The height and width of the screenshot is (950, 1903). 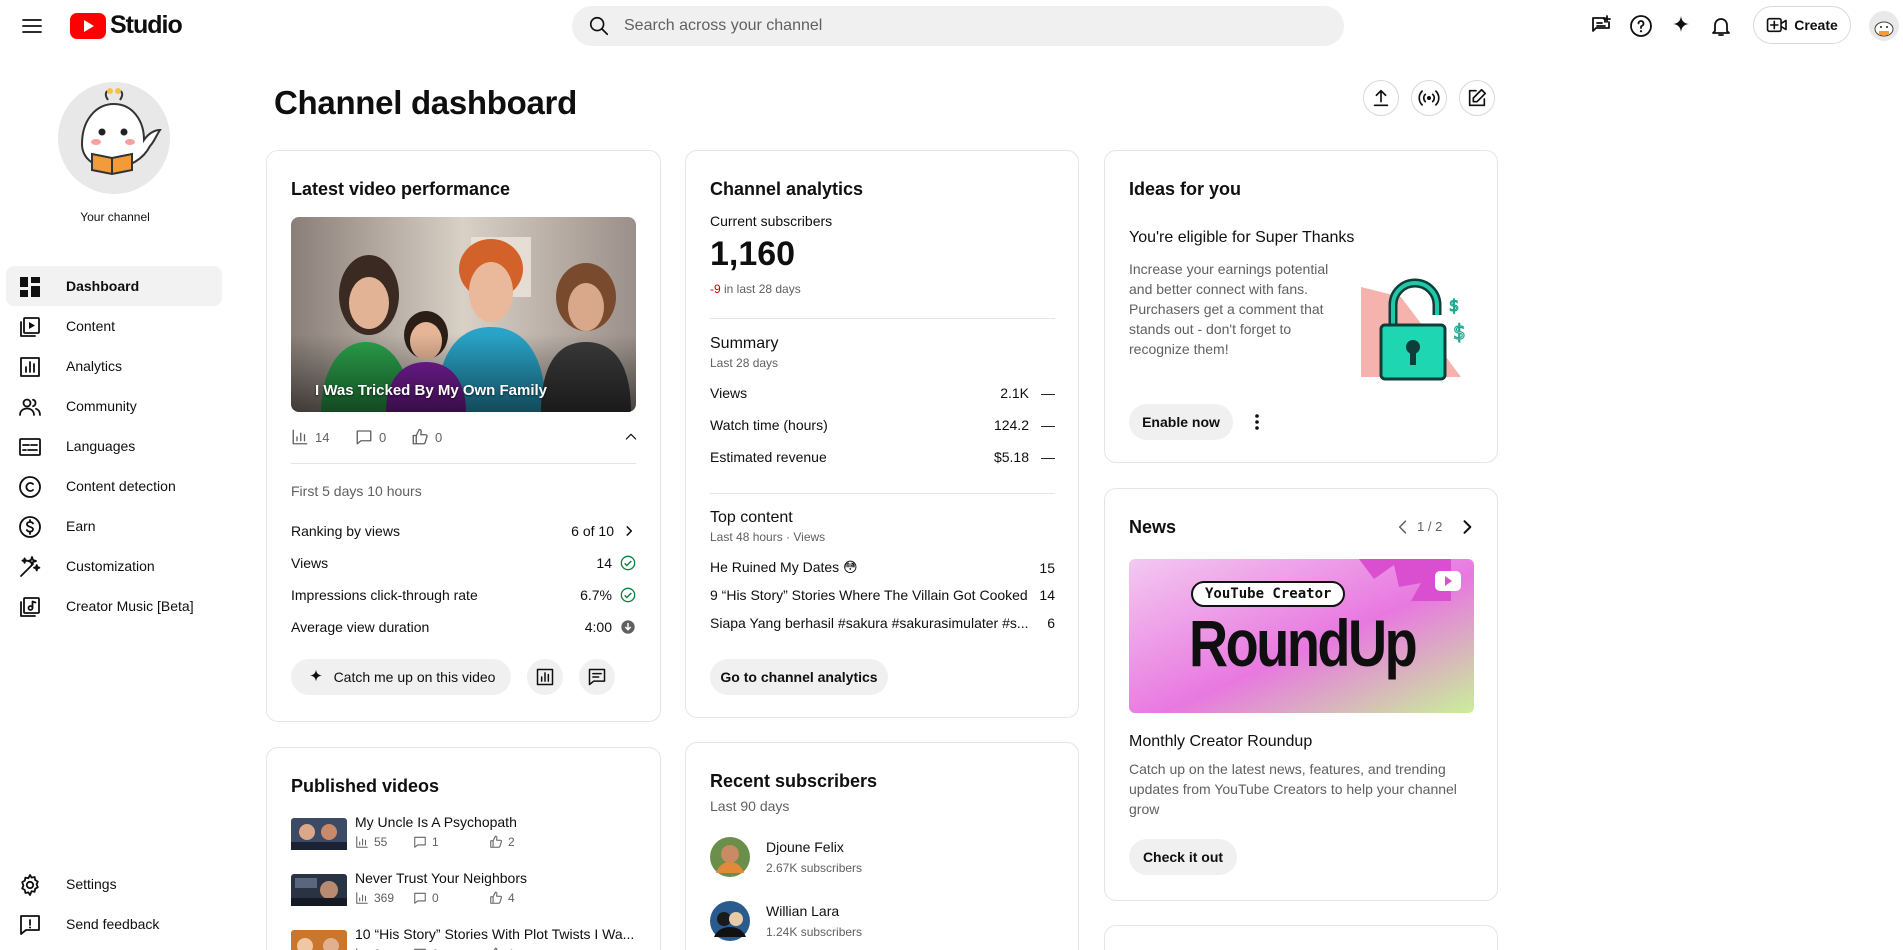 What do you see at coordinates (511, 842) in the screenshot?
I see `likes-count: 2` at bounding box center [511, 842].